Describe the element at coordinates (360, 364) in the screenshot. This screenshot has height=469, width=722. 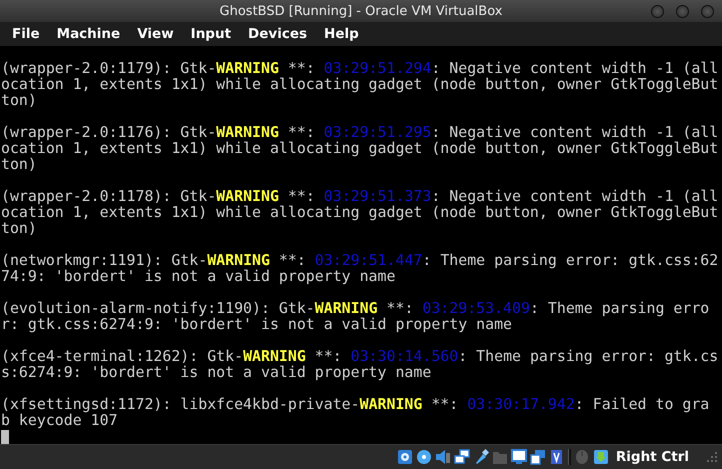
I see `log-message: (xfce4-terminal:1262): Gtk-WARNING **: 03:30:14.560: Theme parsing error: gtk.css:6274:9: 'bordert' is not a valid property name` at that location.